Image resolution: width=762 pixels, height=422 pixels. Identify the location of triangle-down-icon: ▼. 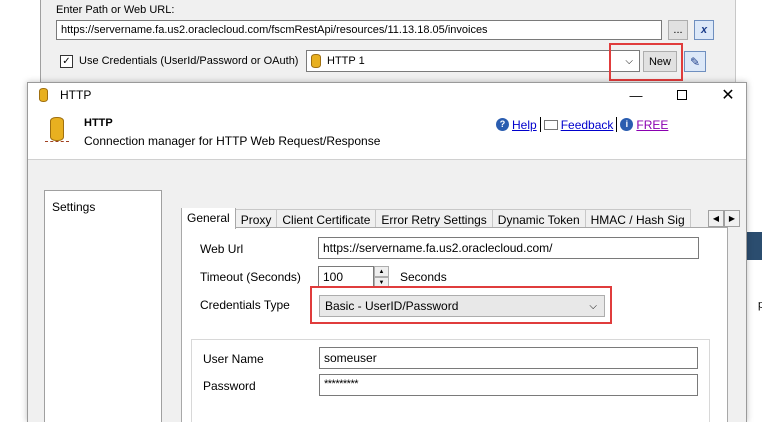
(381, 282).